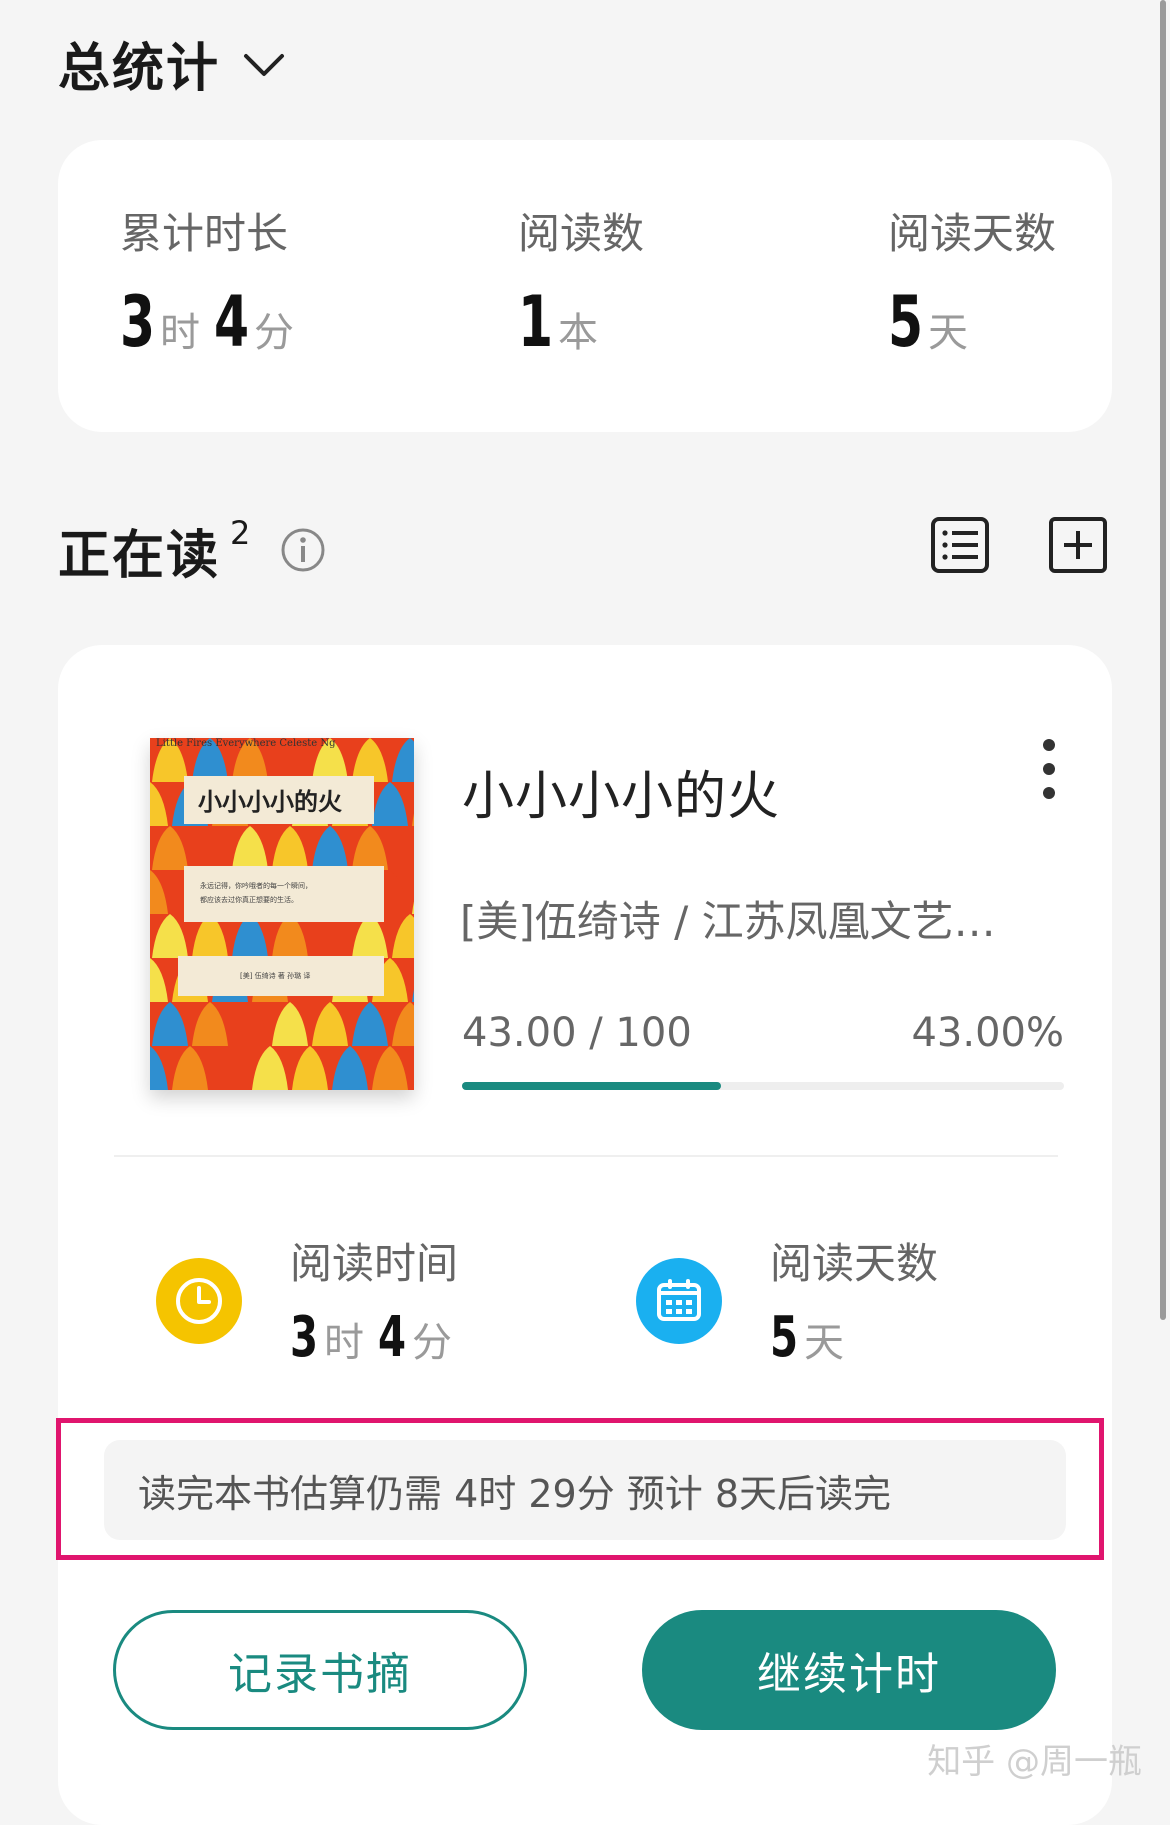 The image size is (1170, 1825). I want to click on read-days-label: 阅读天数, so click(854, 1263).